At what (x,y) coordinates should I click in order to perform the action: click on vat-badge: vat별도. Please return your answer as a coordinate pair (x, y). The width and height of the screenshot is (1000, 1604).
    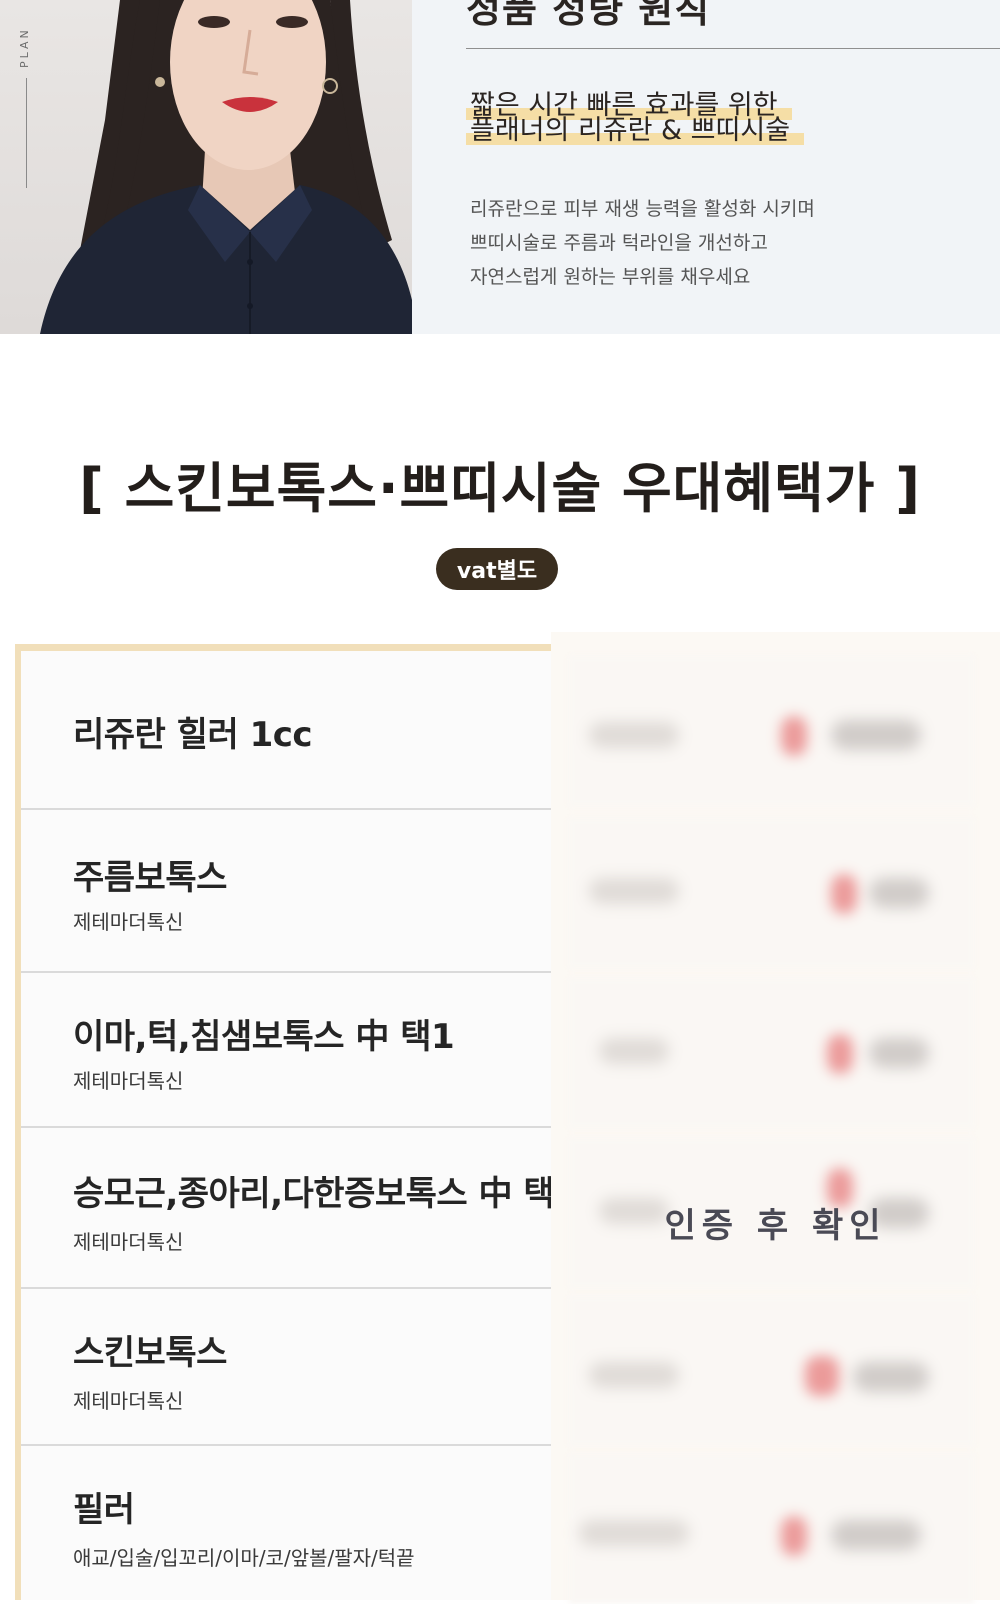
    Looking at the image, I should click on (497, 569).